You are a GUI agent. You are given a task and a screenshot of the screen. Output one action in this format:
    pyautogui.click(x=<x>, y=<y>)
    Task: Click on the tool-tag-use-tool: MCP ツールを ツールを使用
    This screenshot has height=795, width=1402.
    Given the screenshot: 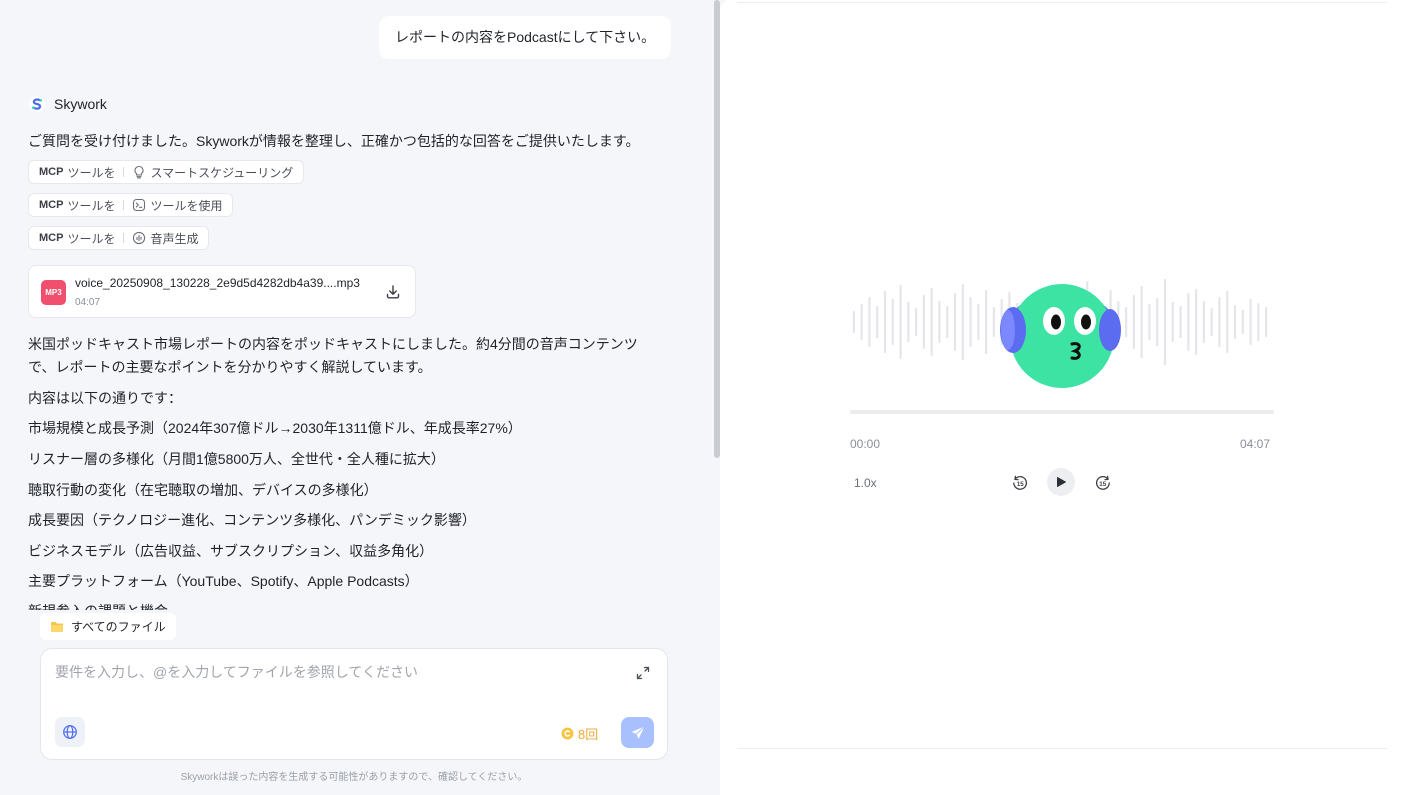 What is the action you would take?
    pyautogui.click(x=131, y=205)
    